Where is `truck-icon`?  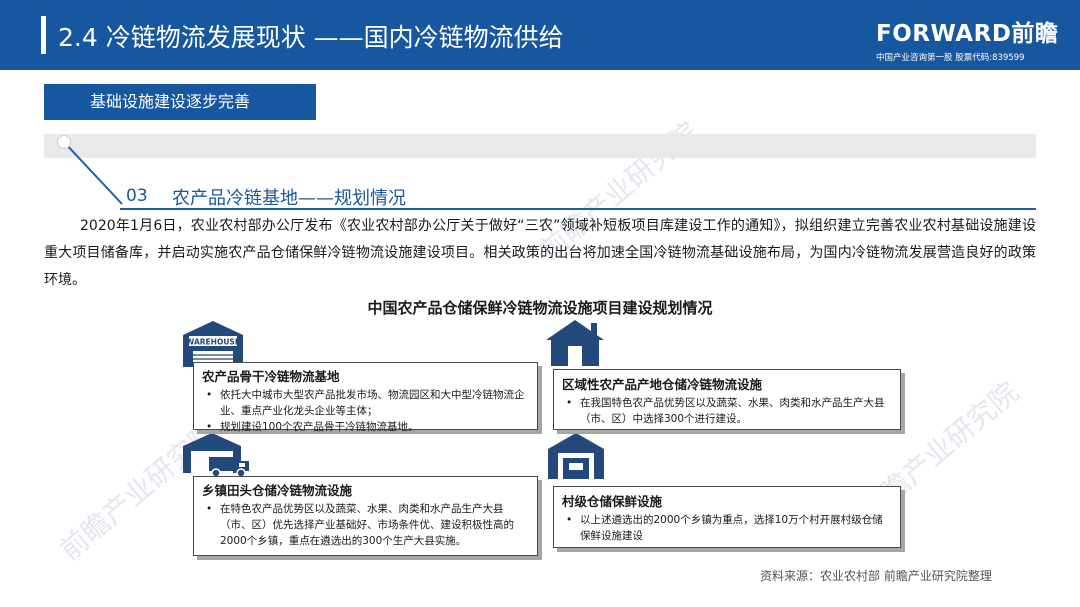
truck-icon is located at coordinates (216, 455).